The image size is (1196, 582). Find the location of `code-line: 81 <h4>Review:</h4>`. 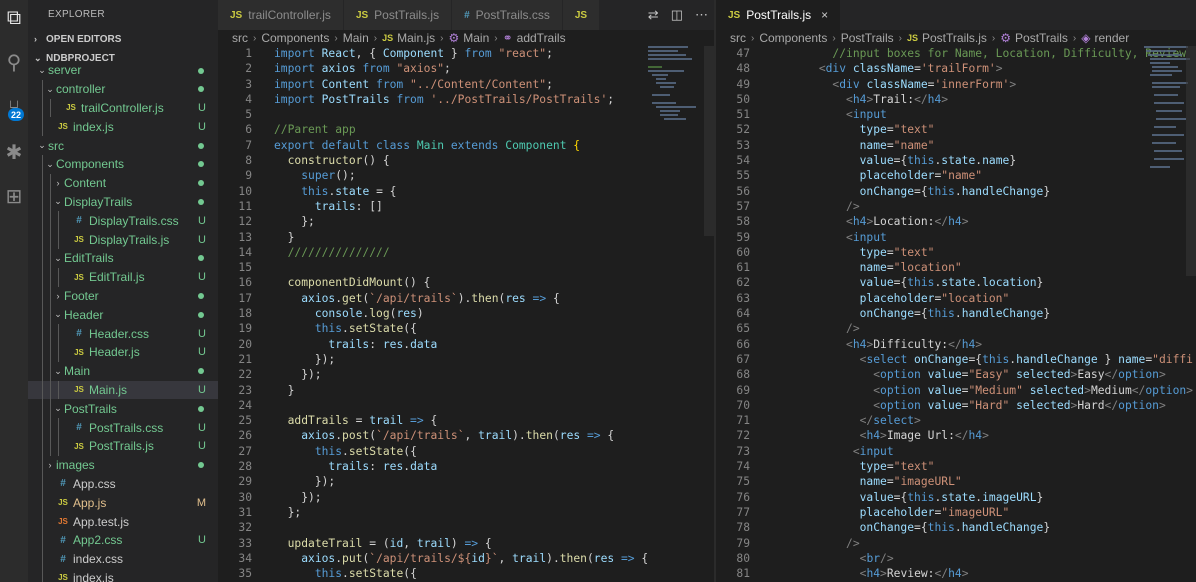

code-line: 81 <h4>Review:</h4> is located at coordinates (956, 573).